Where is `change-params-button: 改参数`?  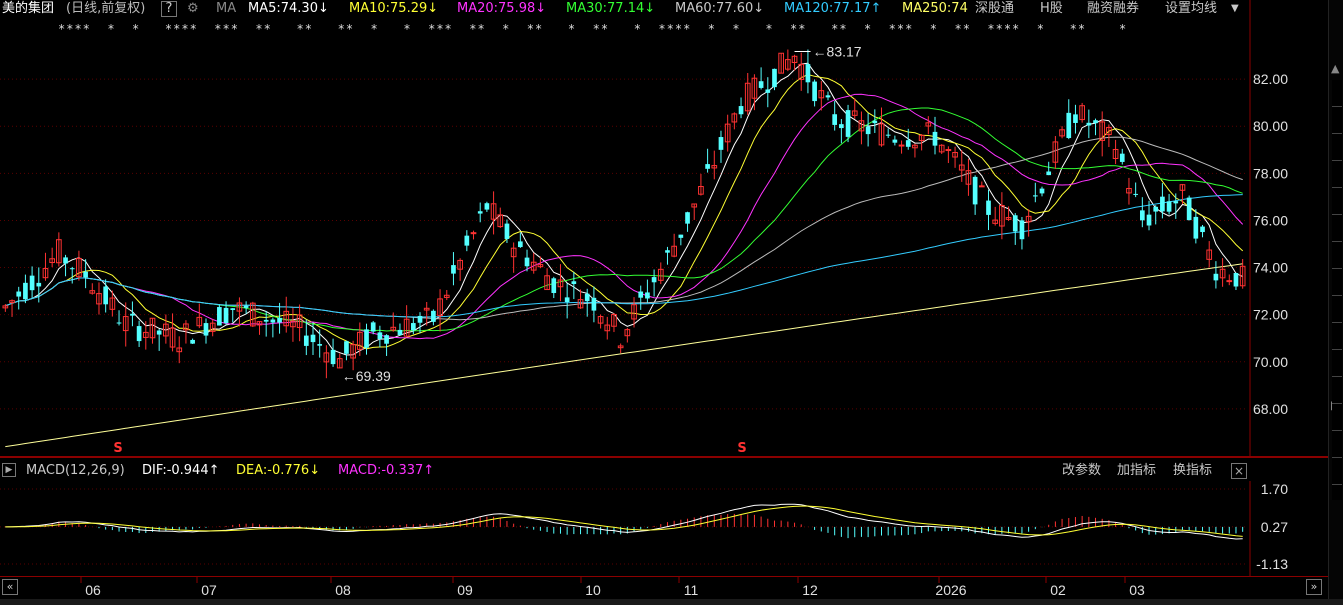 change-params-button: 改参数 is located at coordinates (1081, 471).